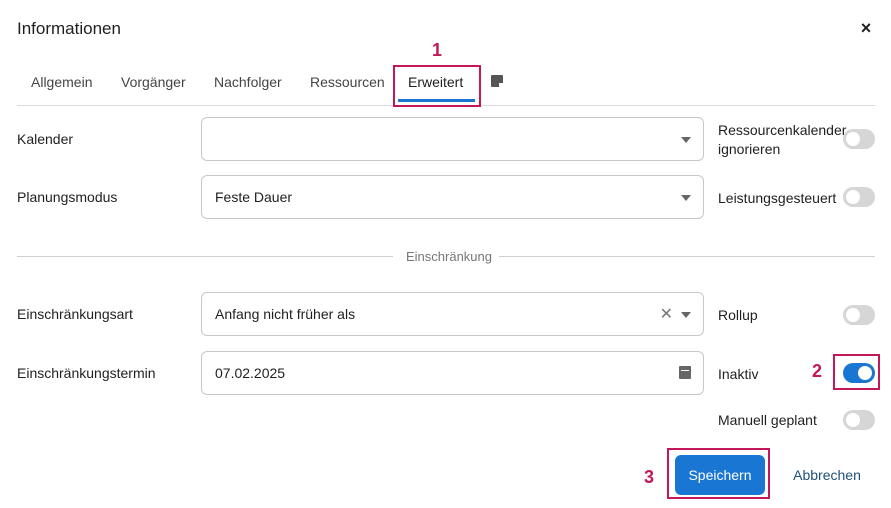 The image size is (891, 508). I want to click on einschraenkungstermin-value: 07.02.2025, so click(250, 373).